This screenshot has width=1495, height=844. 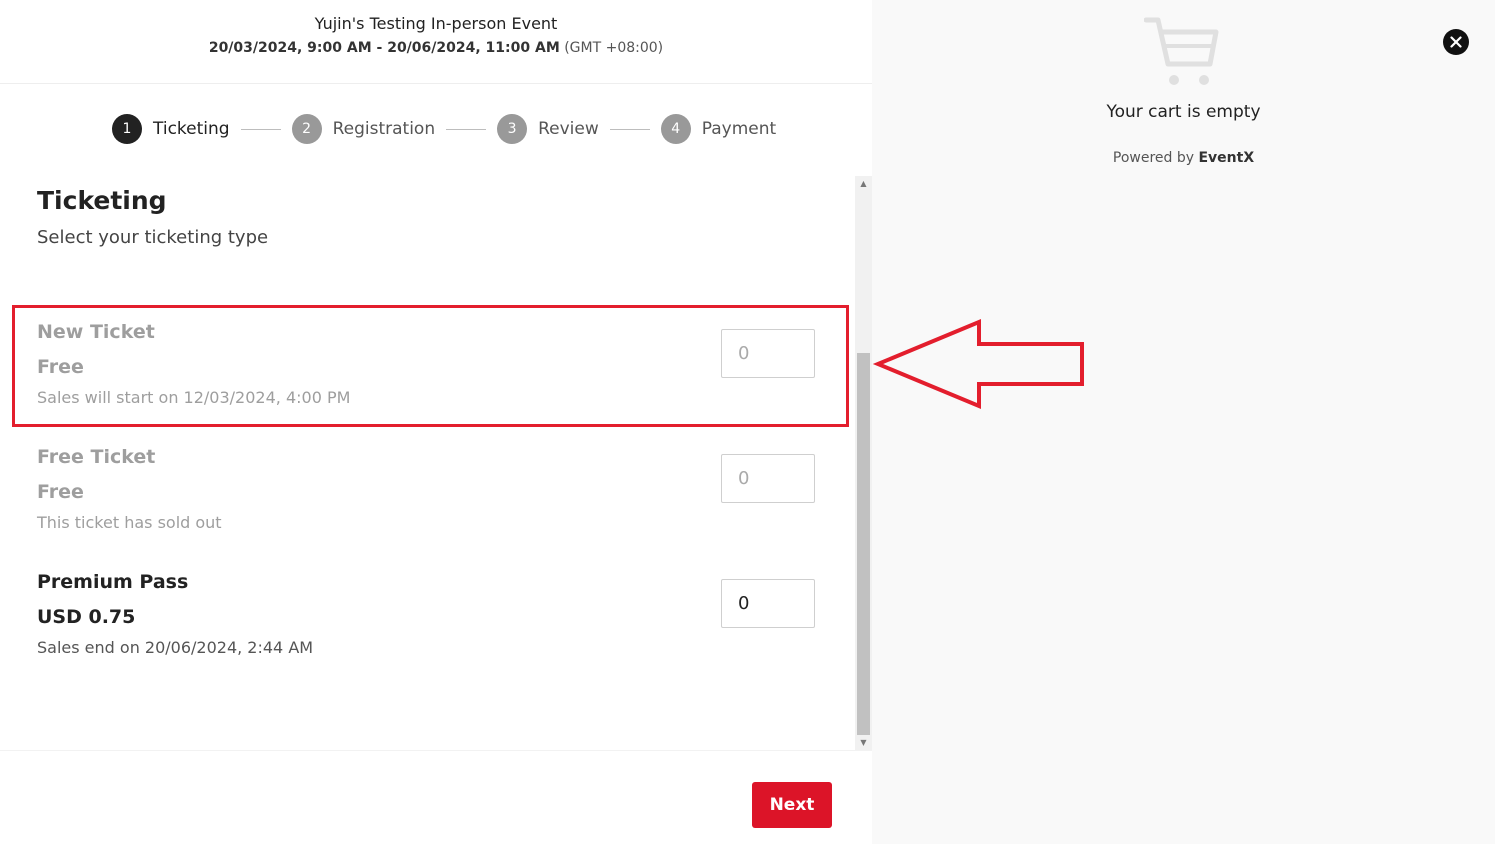 I want to click on close-button, so click(x=1456, y=42).